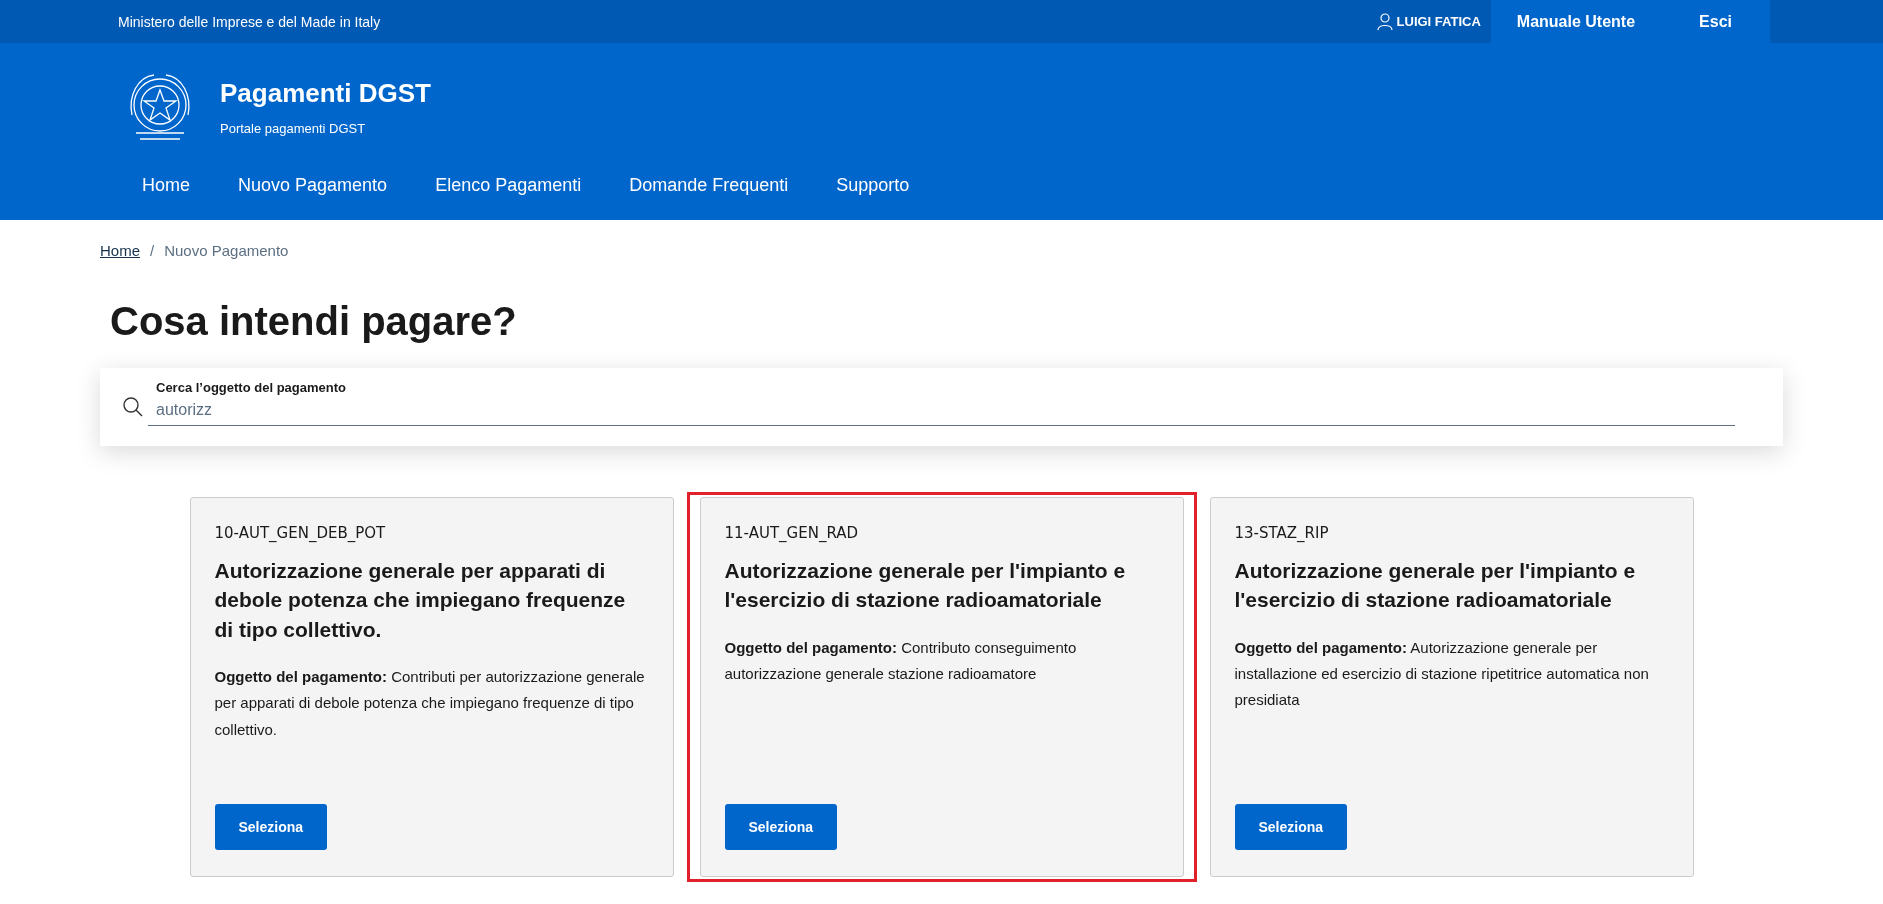 The width and height of the screenshot is (1883, 904). What do you see at coordinates (1576, 21) in the screenshot?
I see `top-link: Manuale Utente` at bounding box center [1576, 21].